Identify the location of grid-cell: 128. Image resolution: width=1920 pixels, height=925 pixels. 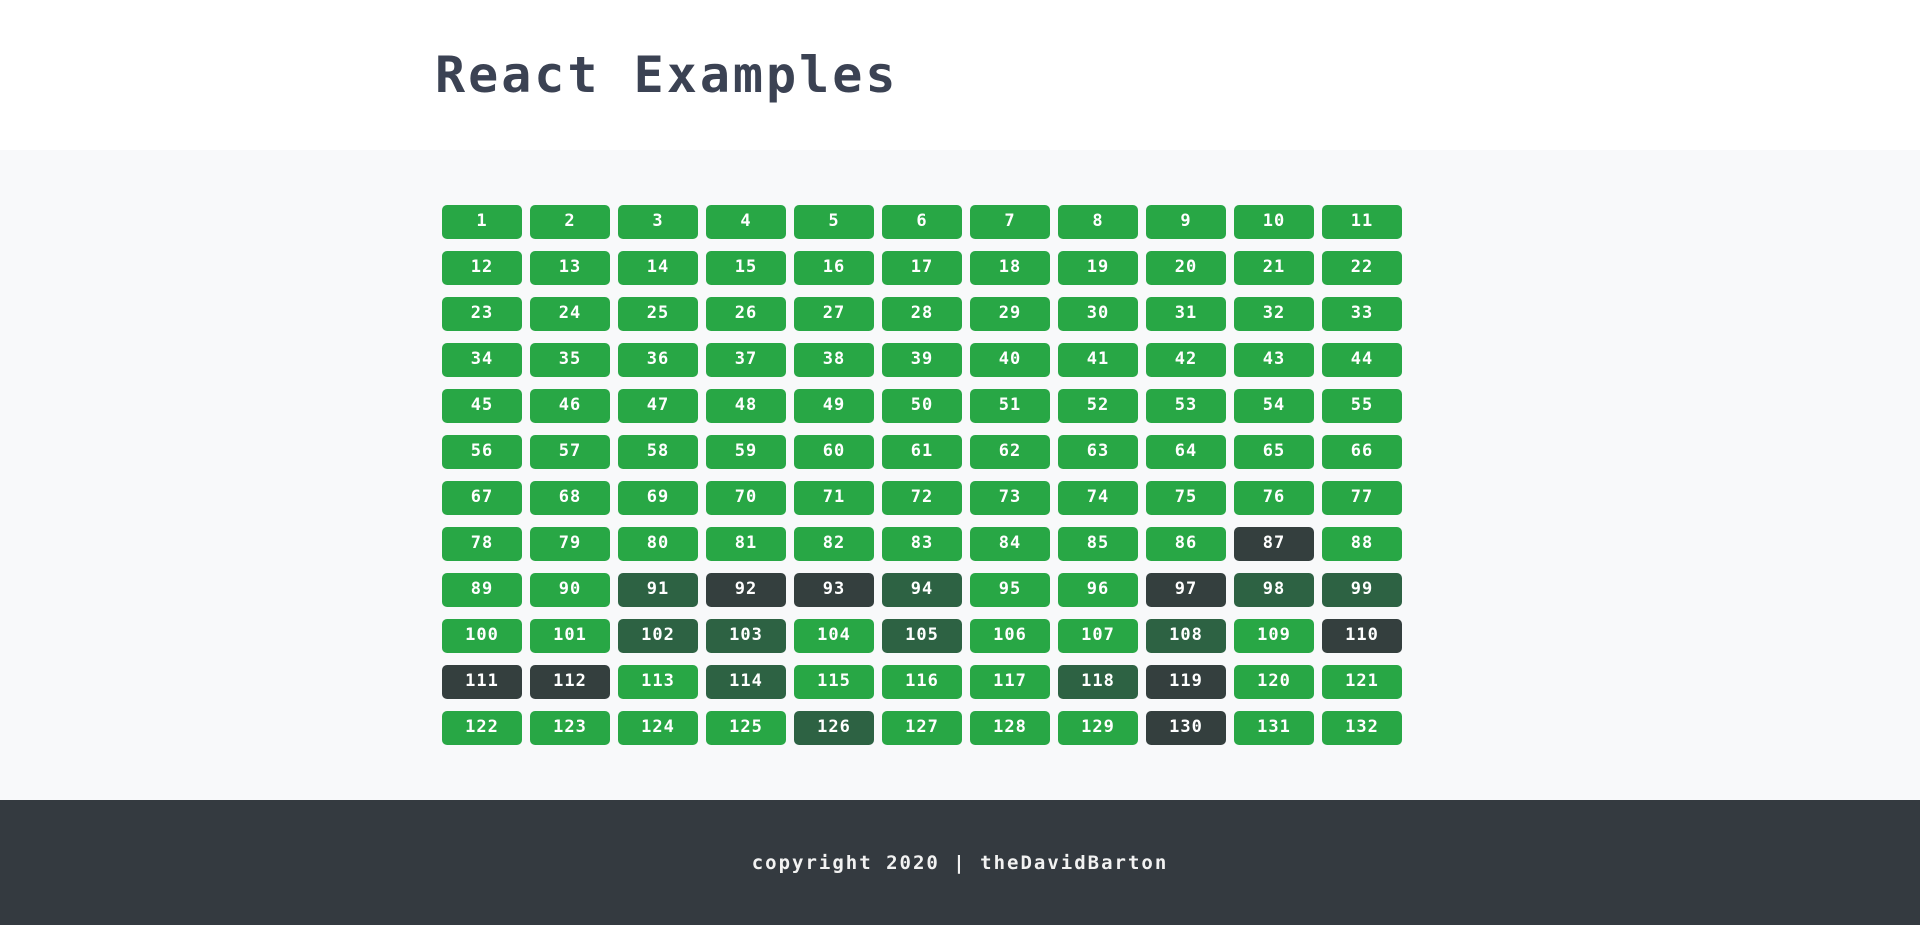
(1010, 728).